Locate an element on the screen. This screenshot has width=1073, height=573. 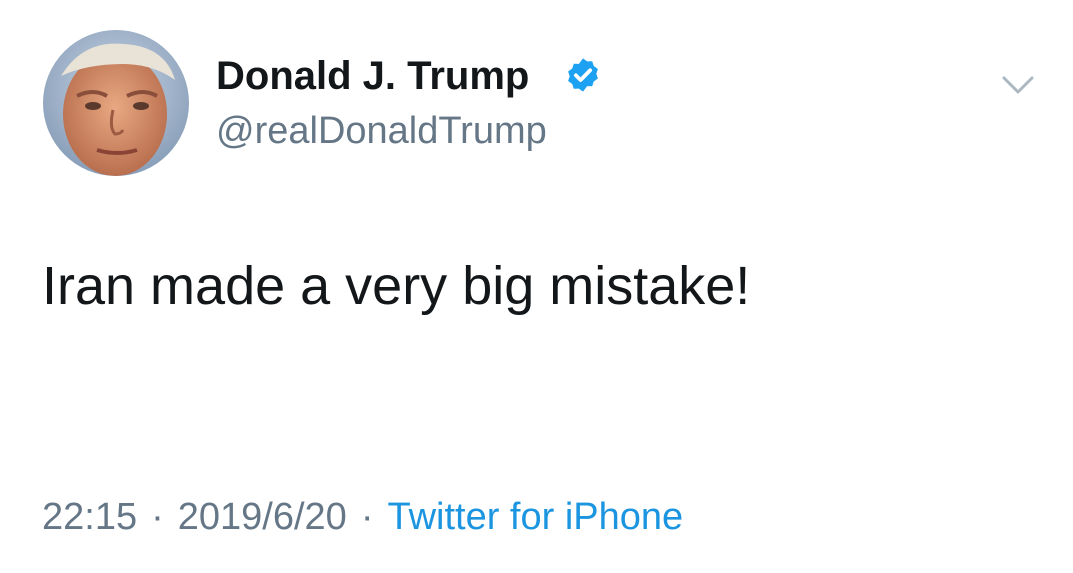
tweet-source-link: Twitter for iPhone is located at coordinates (535, 517).